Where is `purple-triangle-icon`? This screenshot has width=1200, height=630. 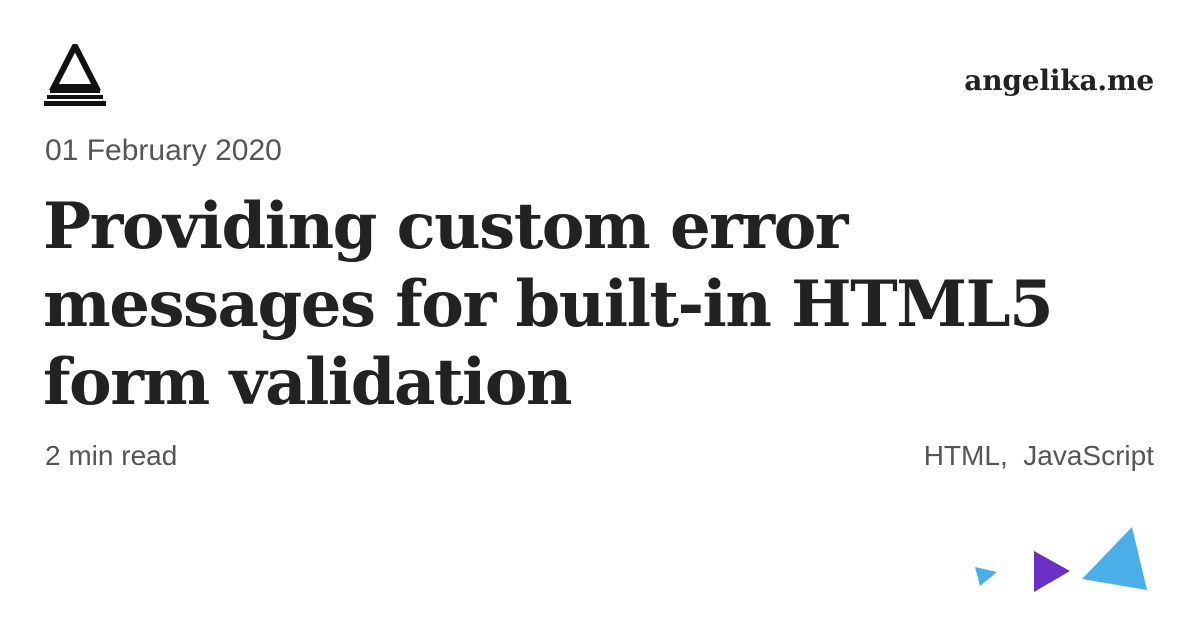 purple-triangle-icon is located at coordinates (1052, 571).